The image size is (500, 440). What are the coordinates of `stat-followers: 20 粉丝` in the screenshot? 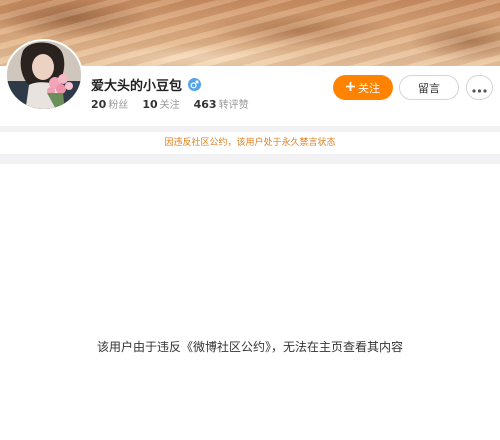 It's located at (109, 103).